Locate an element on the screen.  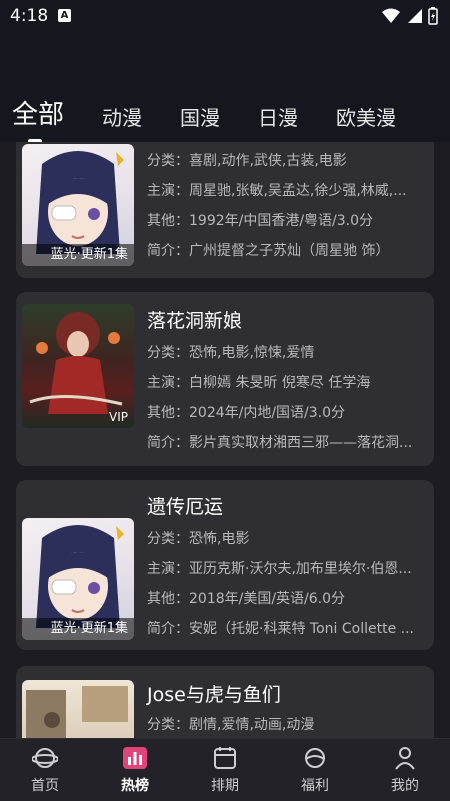
tab-japanese-anime: 日漫 is located at coordinates (278, 116).